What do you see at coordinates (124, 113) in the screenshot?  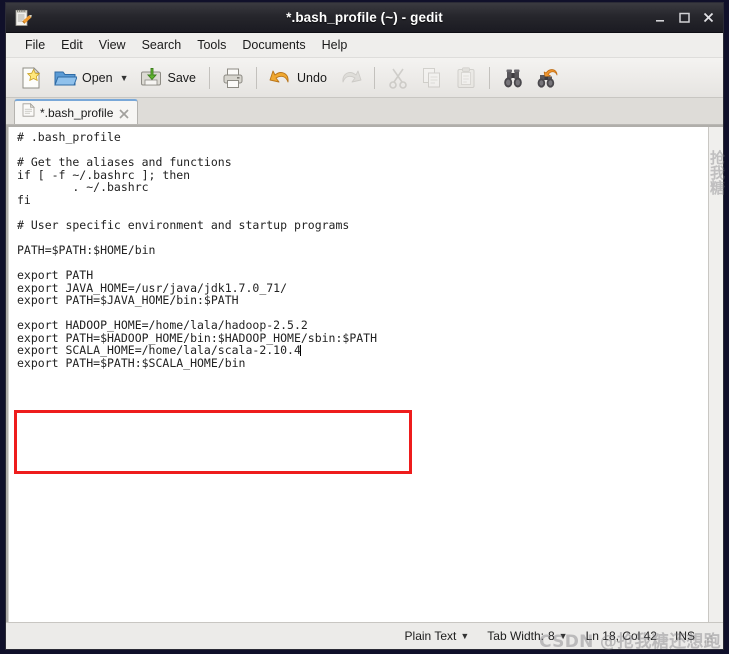 I see `close-icon` at bounding box center [124, 113].